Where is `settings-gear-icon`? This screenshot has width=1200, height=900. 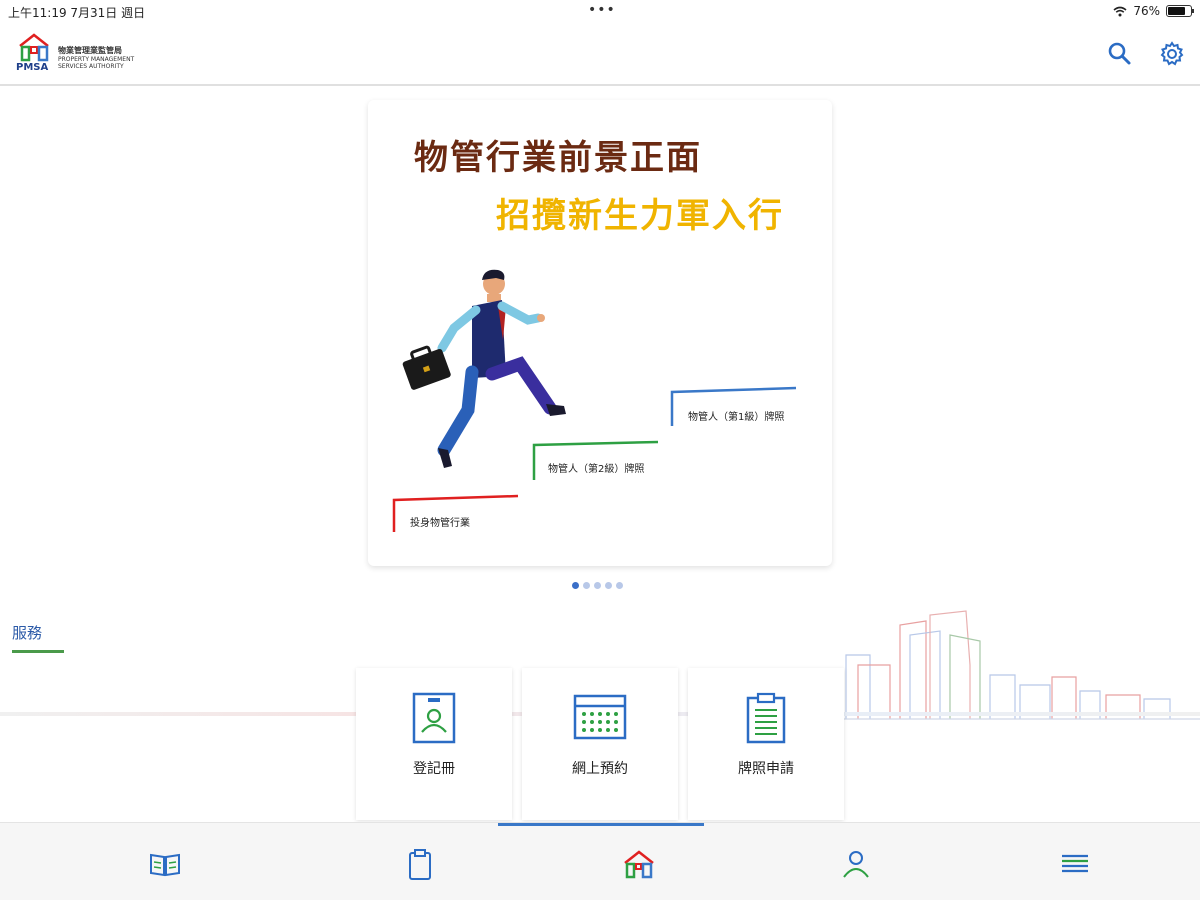
settings-gear-icon is located at coordinates (1172, 54).